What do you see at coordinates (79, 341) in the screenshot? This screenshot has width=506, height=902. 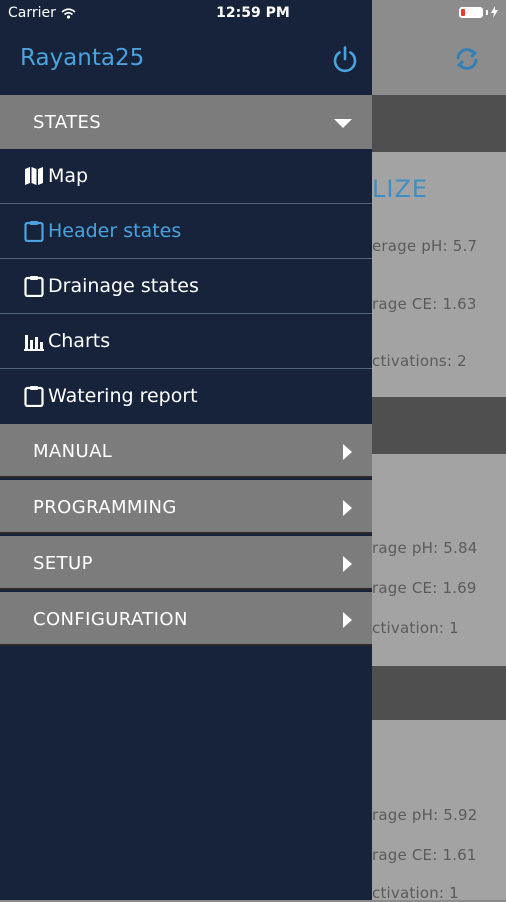 I see `menu-item-label: Charts` at bounding box center [79, 341].